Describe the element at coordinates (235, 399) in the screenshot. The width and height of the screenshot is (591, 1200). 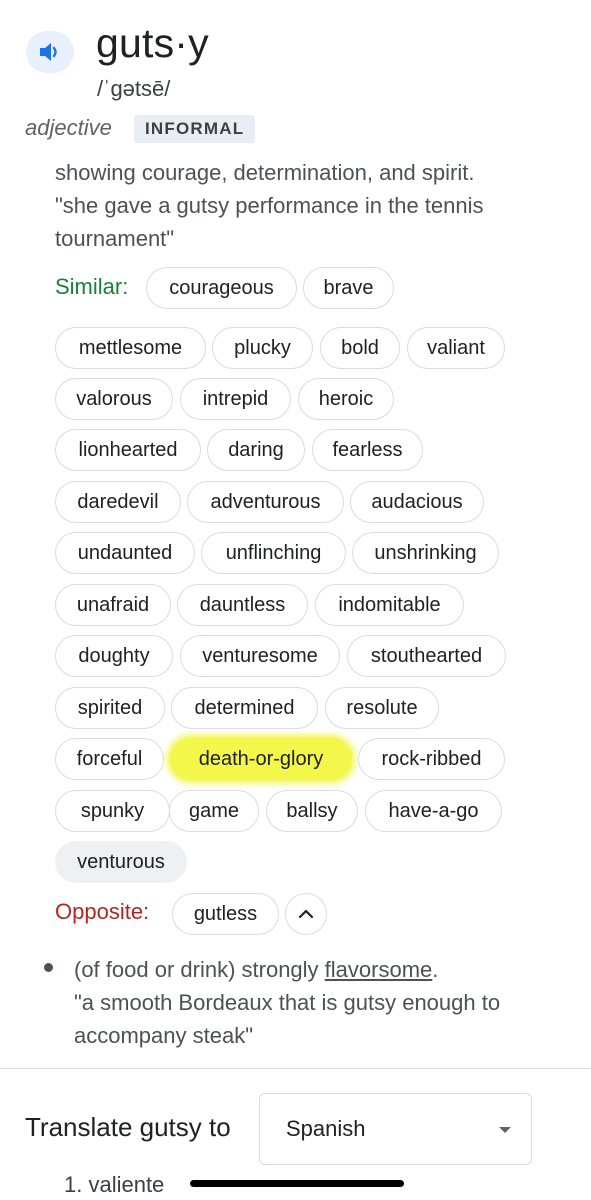
I see `similar-word-chip: intrepid` at that location.